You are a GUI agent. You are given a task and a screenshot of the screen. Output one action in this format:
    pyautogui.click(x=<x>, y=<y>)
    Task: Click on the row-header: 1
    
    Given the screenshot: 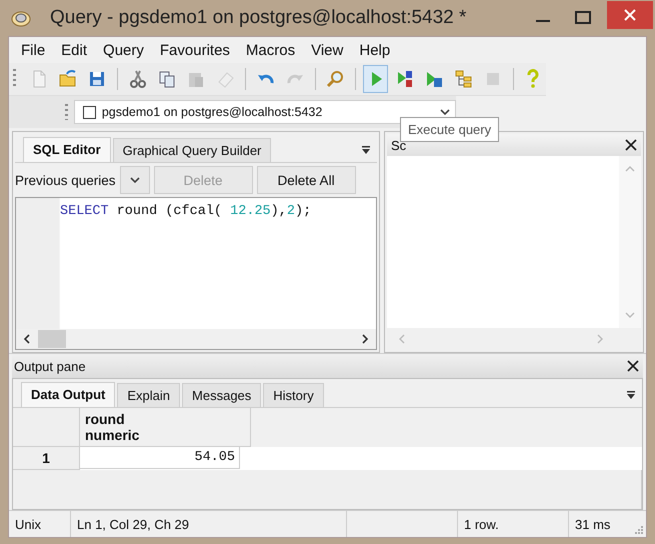 What is the action you would take?
    pyautogui.click(x=46, y=458)
    